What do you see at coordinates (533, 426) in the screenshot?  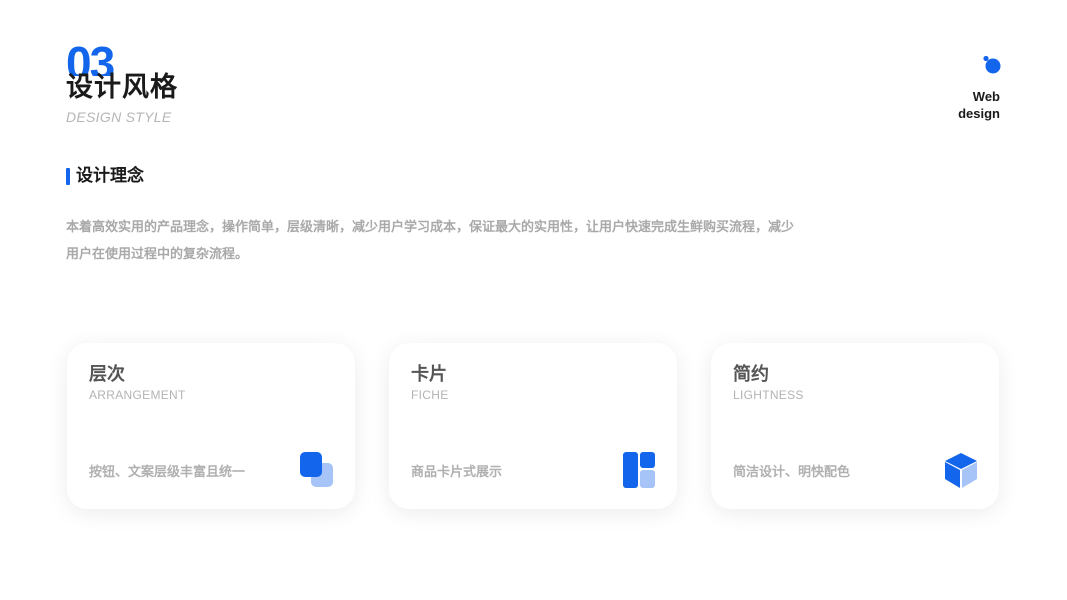 I see `card-fiche: 卡片 FICHE 商品卡片式展示` at bounding box center [533, 426].